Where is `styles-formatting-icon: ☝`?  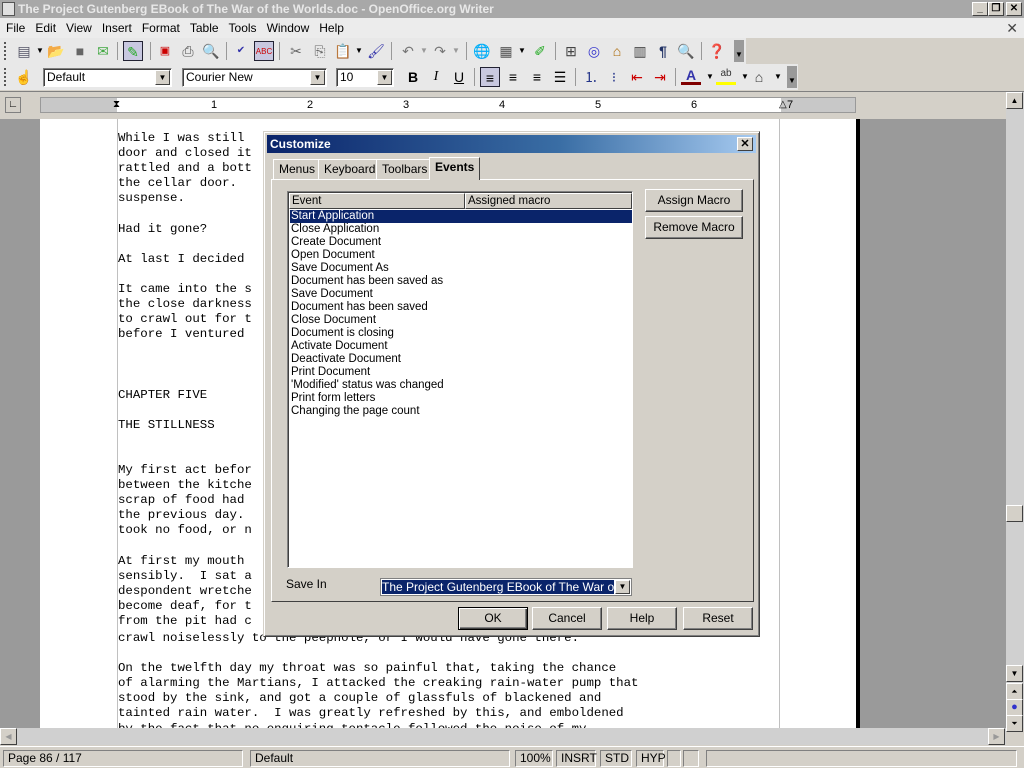
styles-formatting-icon: ☝ is located at coordinates (24, 77).